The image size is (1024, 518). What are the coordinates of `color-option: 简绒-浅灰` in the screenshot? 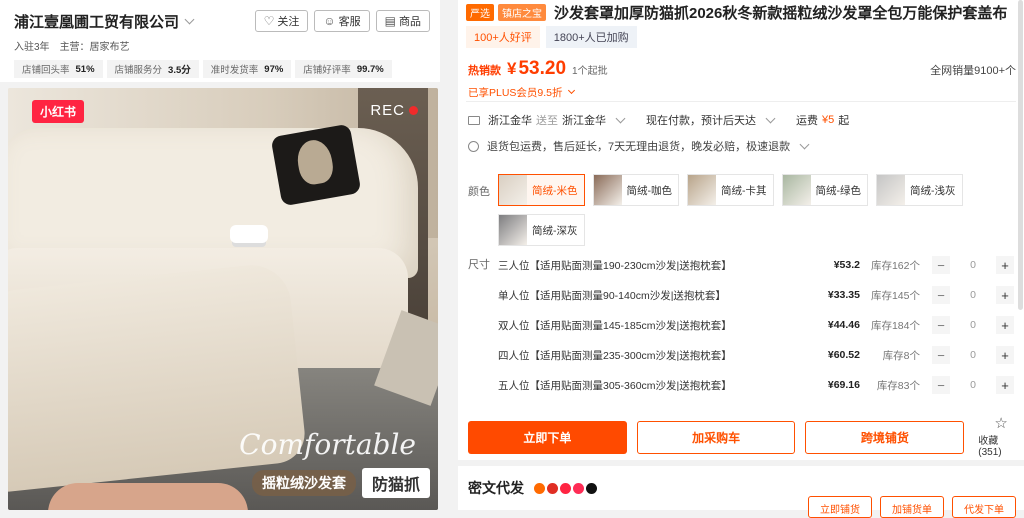 It's located at (919, 190).